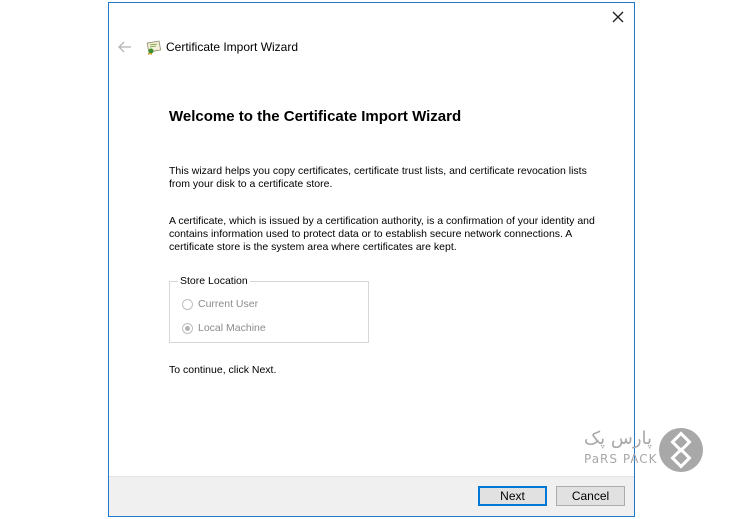 This screenshot has width=750, height=519. Describe the element at coordinates (590, 496) in the screenshot. I see `cancel-button: Cancel` at that location.